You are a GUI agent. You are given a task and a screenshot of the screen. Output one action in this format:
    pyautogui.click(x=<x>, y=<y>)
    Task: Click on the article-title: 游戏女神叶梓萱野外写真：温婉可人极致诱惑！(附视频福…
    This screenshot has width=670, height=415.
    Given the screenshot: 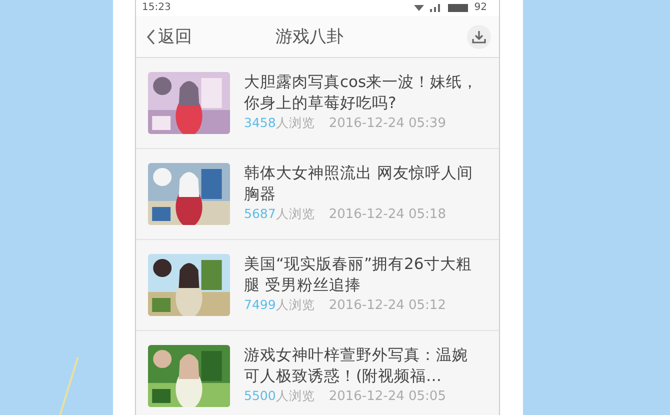 What is the action you would take?
    pyautogui.click(x=356, y=366)
    